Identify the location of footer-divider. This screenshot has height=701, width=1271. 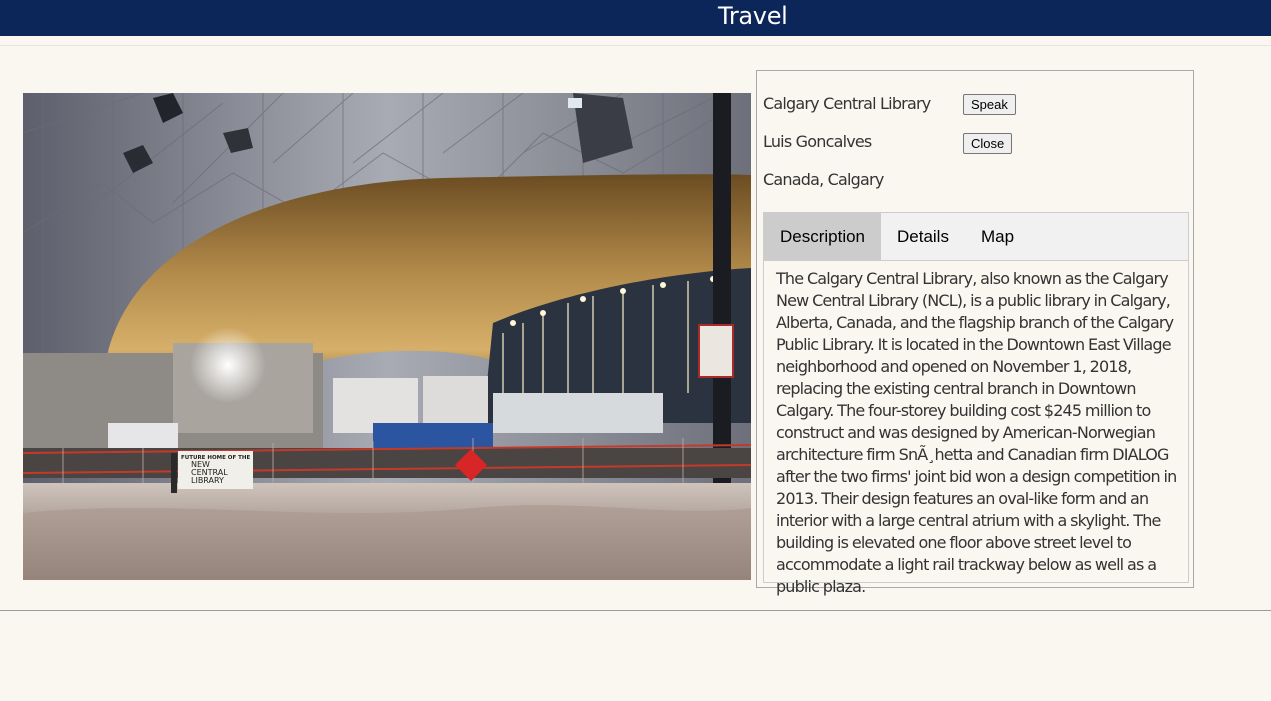
(635, 610).